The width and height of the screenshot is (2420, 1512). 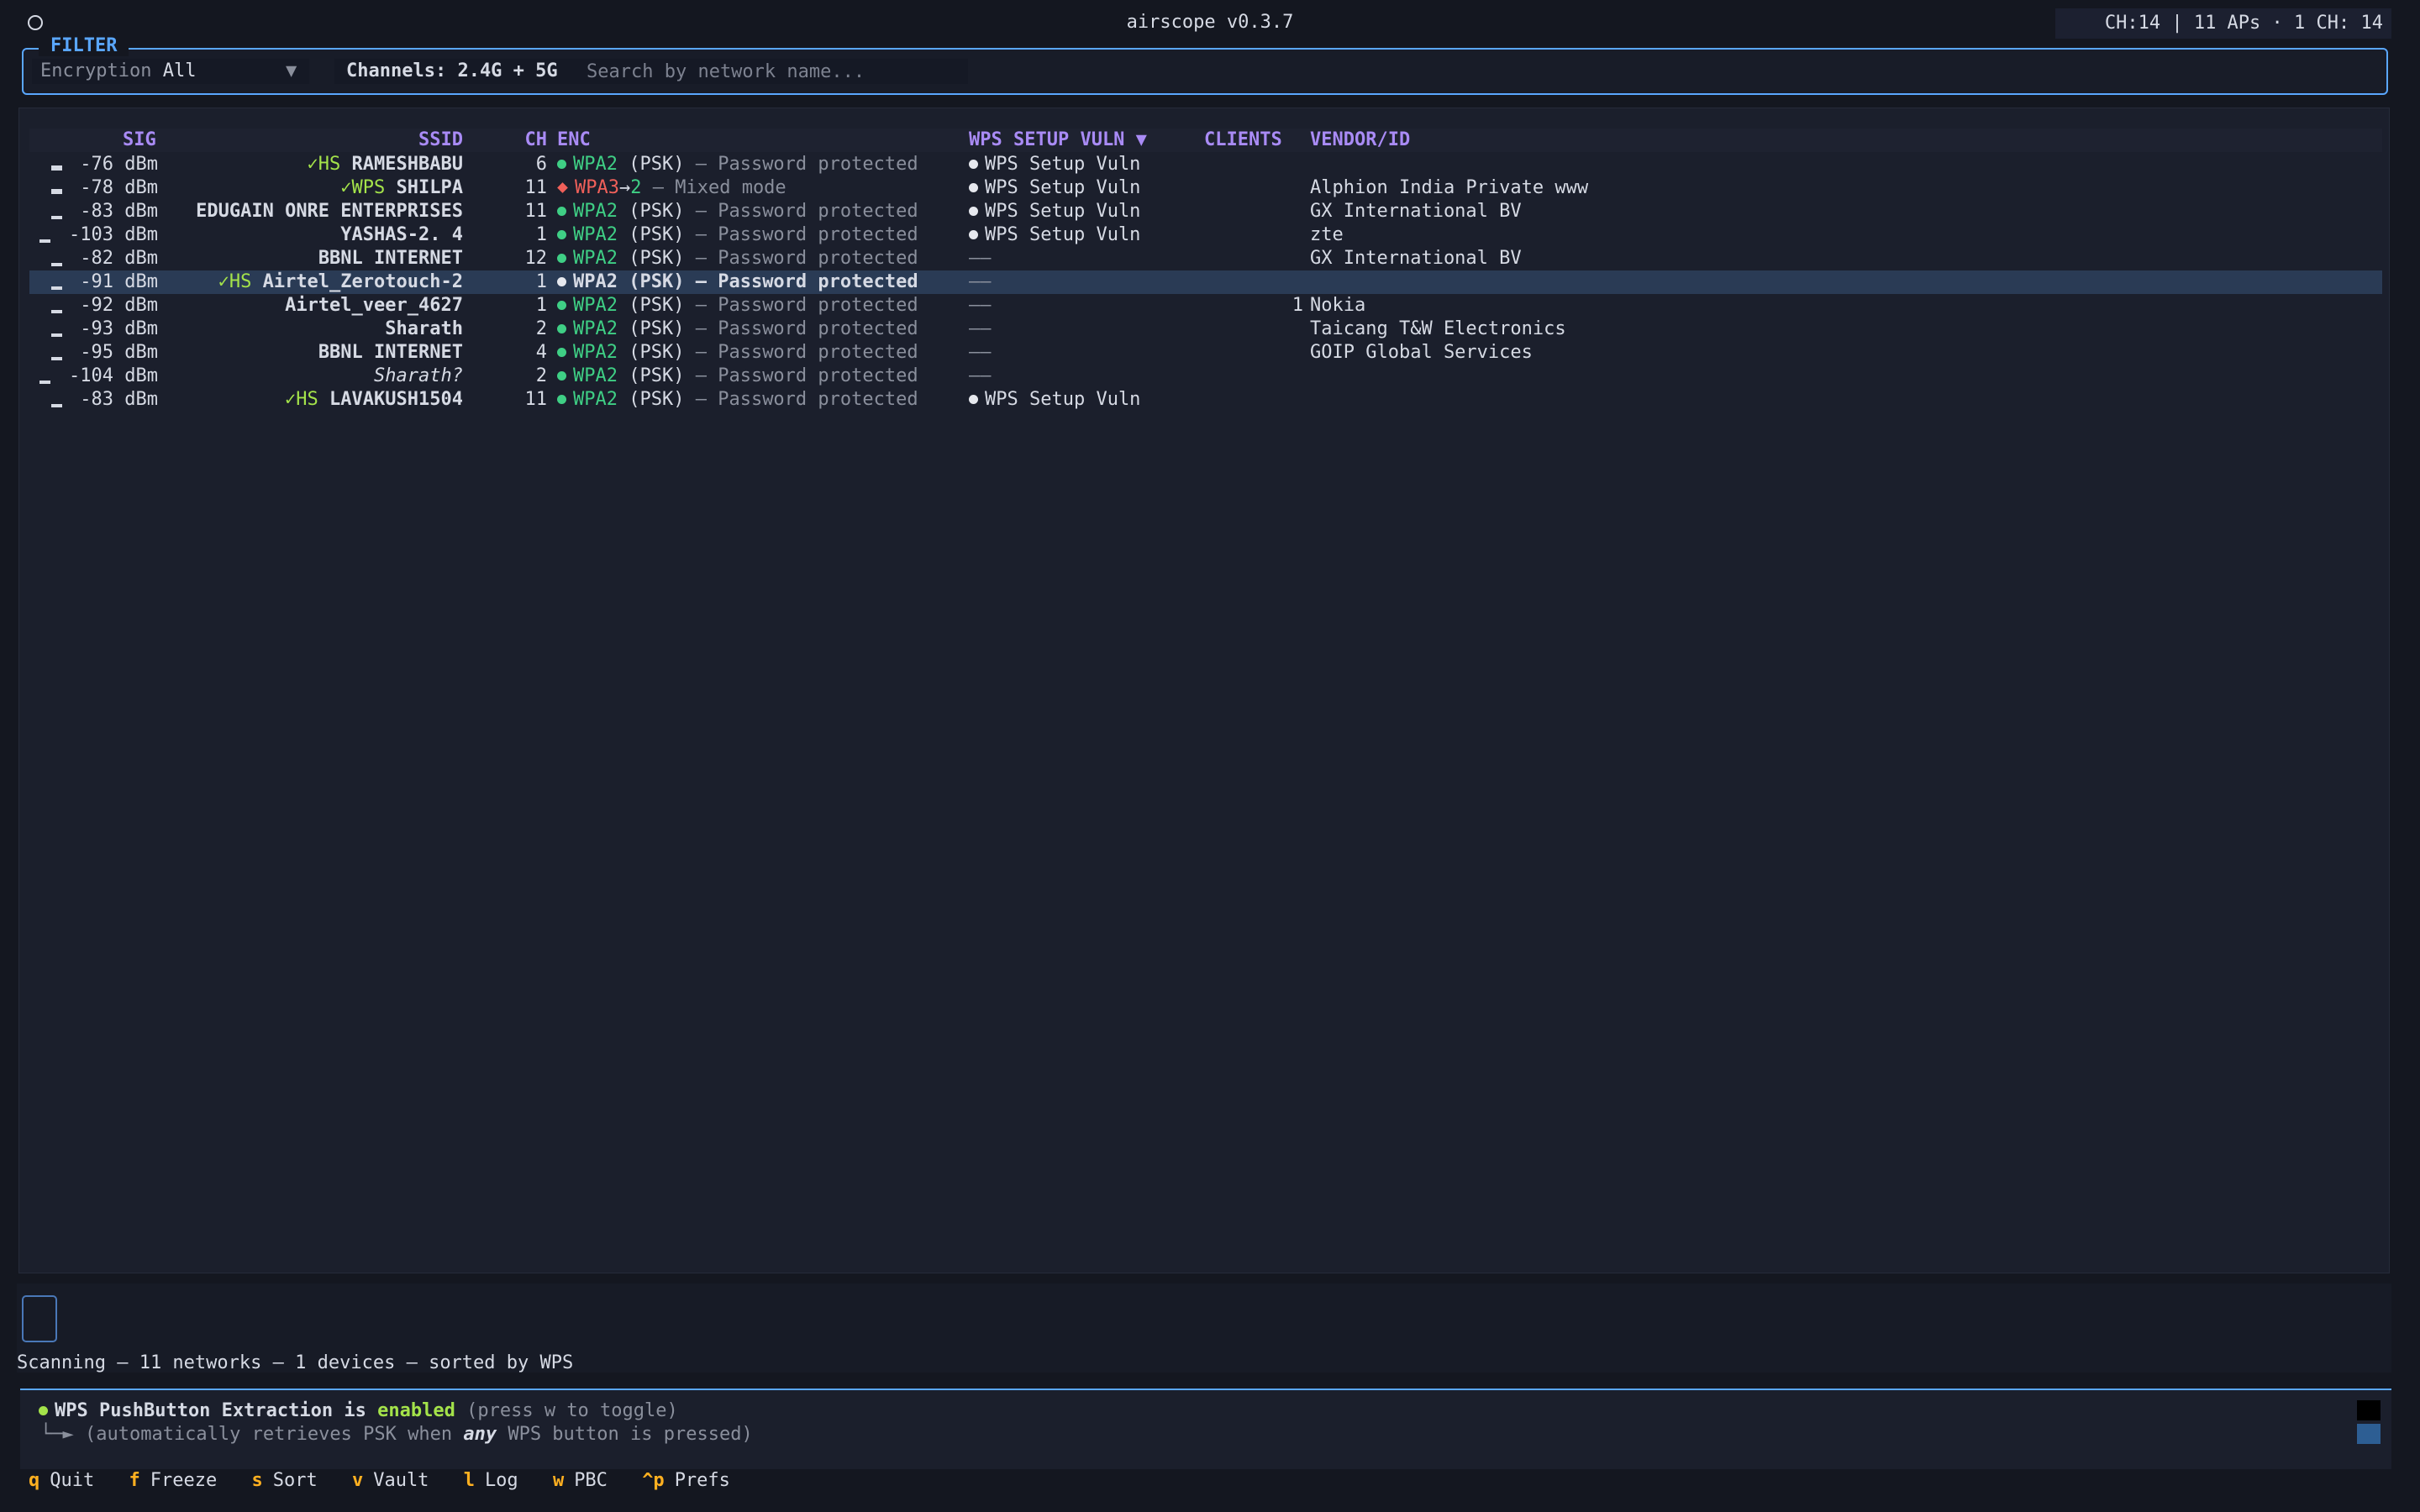 What do you see at coordinates (2223, 23) in the screenshot?
I see `channel-status: CH:14 | 11 APs · 1 CH: 14` at bounding box center [2223, 23].